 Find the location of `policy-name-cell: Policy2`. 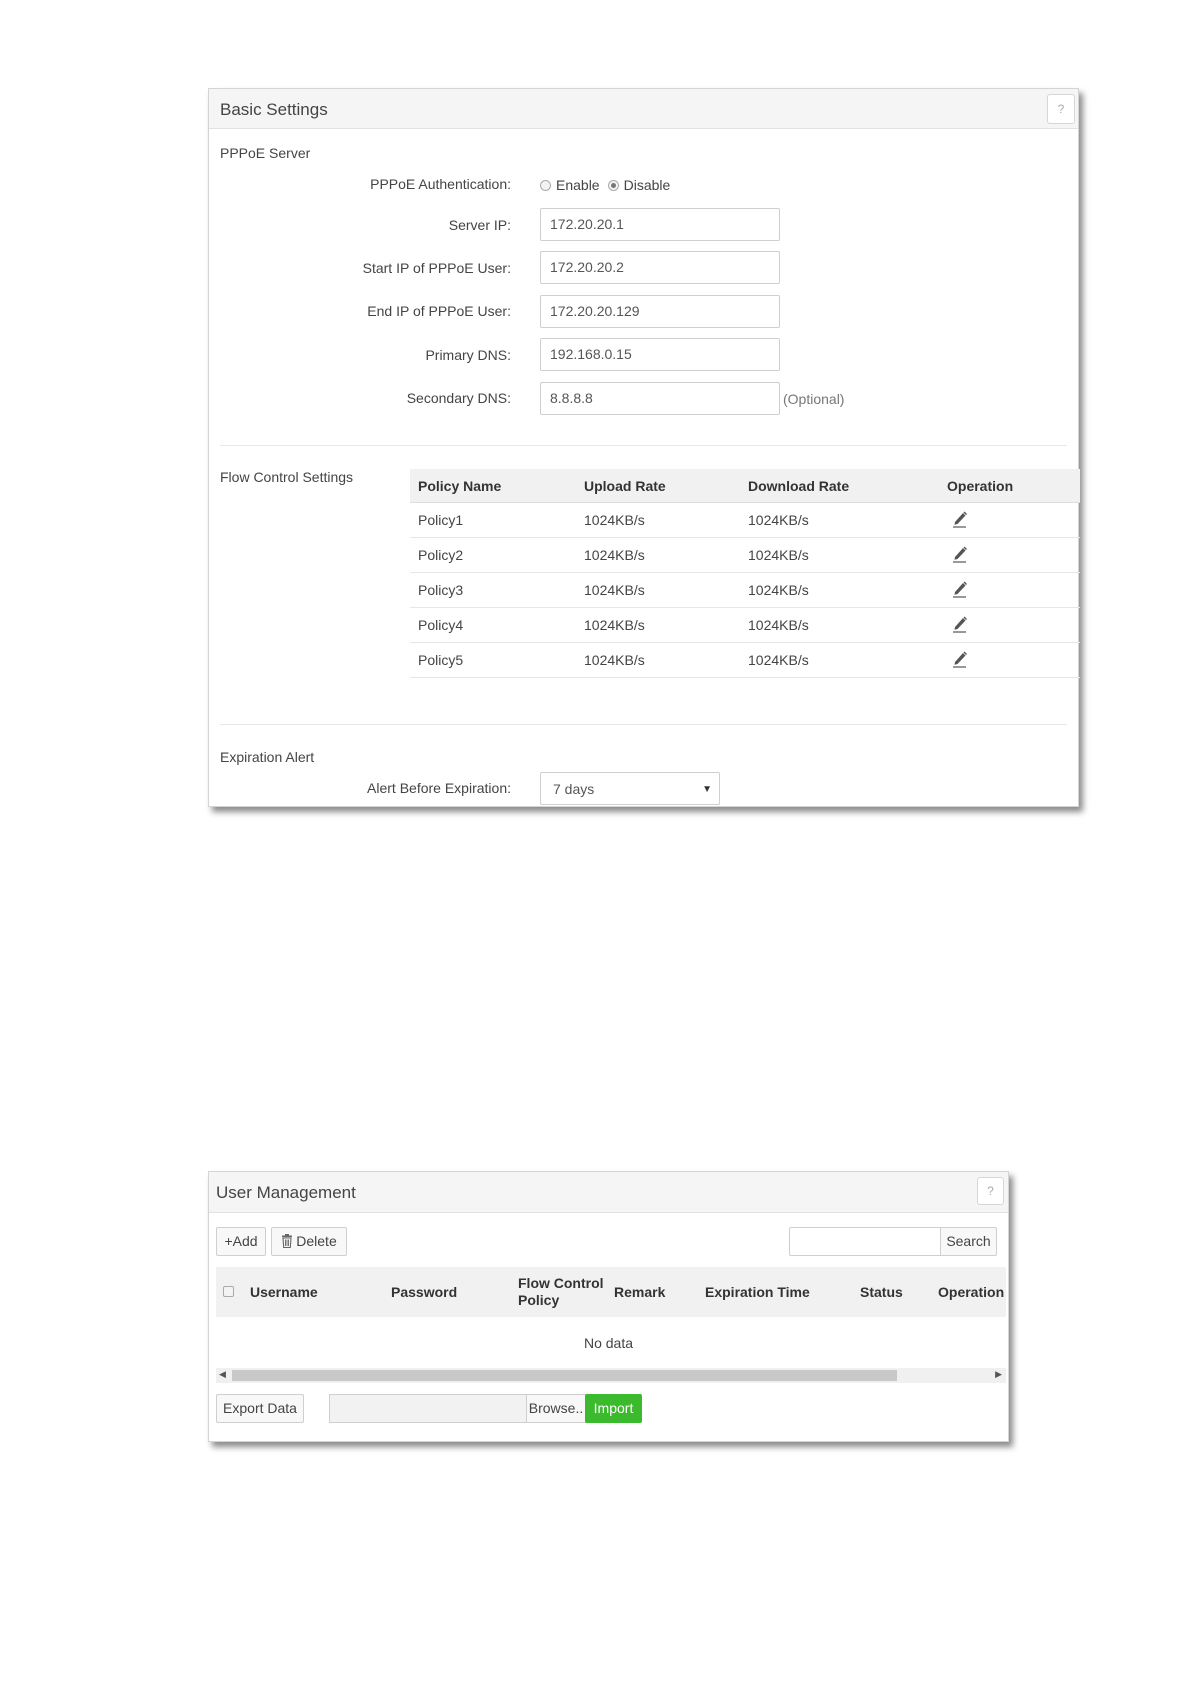

policy-name-cell: Policy2 is located at coordinates (441, 555).